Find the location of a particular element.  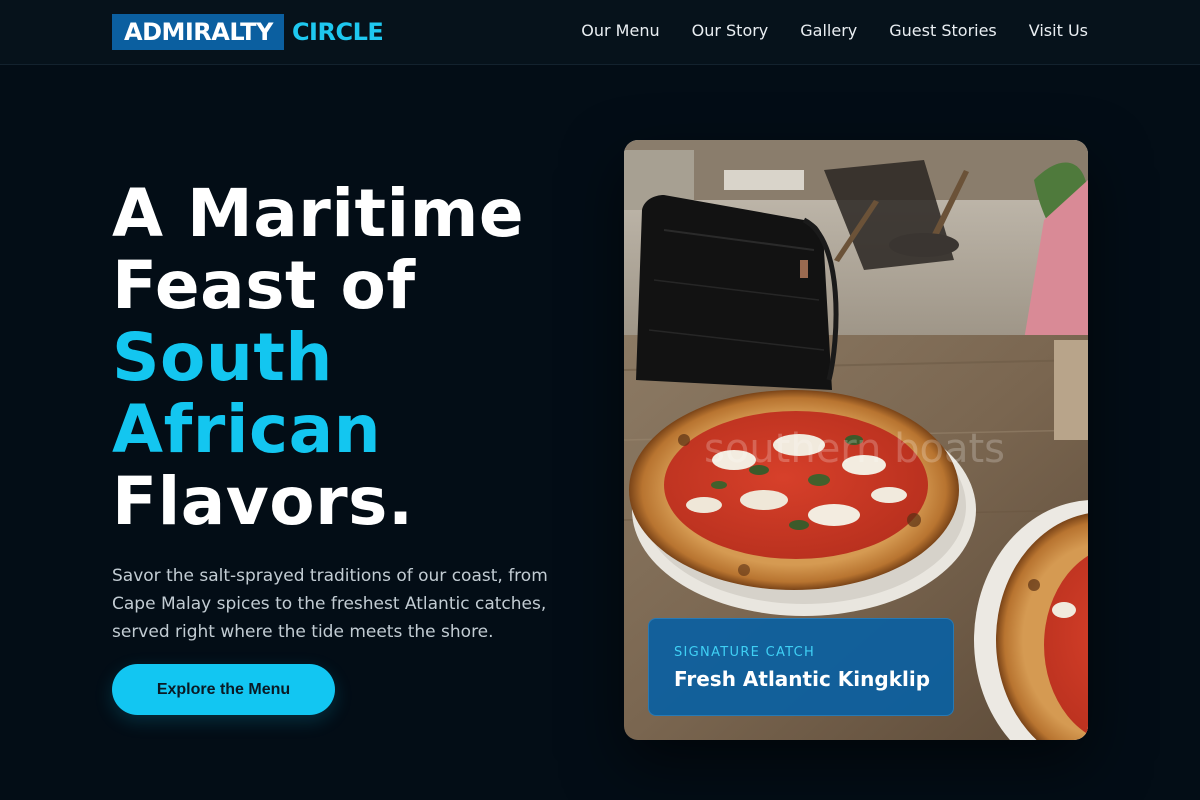

nav-guest-stories: Guest Stories is located at coordinates (943, 31).